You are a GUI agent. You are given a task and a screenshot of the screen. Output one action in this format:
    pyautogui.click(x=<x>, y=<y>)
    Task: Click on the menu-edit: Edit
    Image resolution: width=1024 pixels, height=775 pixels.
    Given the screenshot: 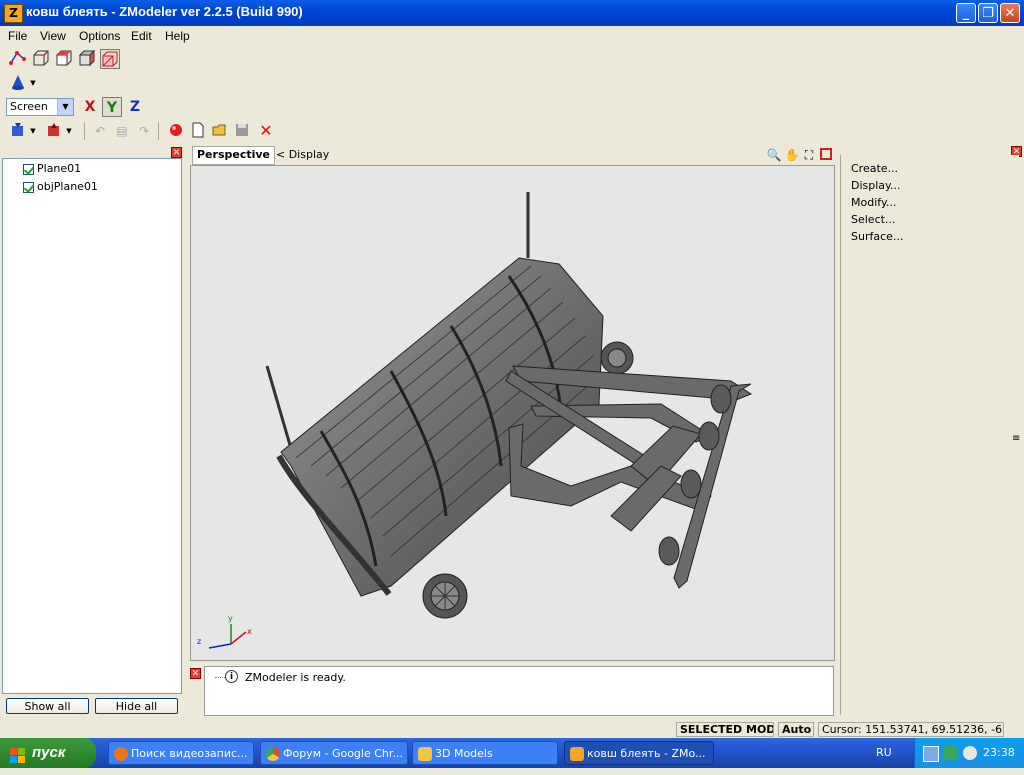 What is the action you would take?
    pyautogui.click(x=141, y=36)
    